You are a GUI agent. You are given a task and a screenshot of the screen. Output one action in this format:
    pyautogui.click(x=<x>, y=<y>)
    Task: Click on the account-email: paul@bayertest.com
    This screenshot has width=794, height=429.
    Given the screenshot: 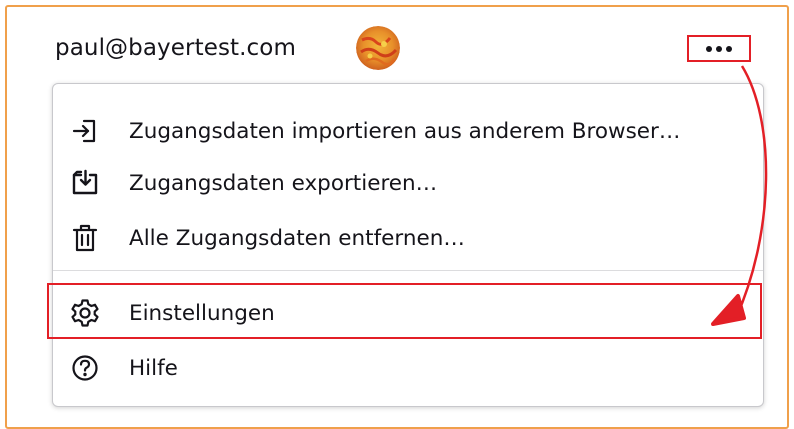 What is the action you would take?
    pyautogui.click(x=175, y=48)
    